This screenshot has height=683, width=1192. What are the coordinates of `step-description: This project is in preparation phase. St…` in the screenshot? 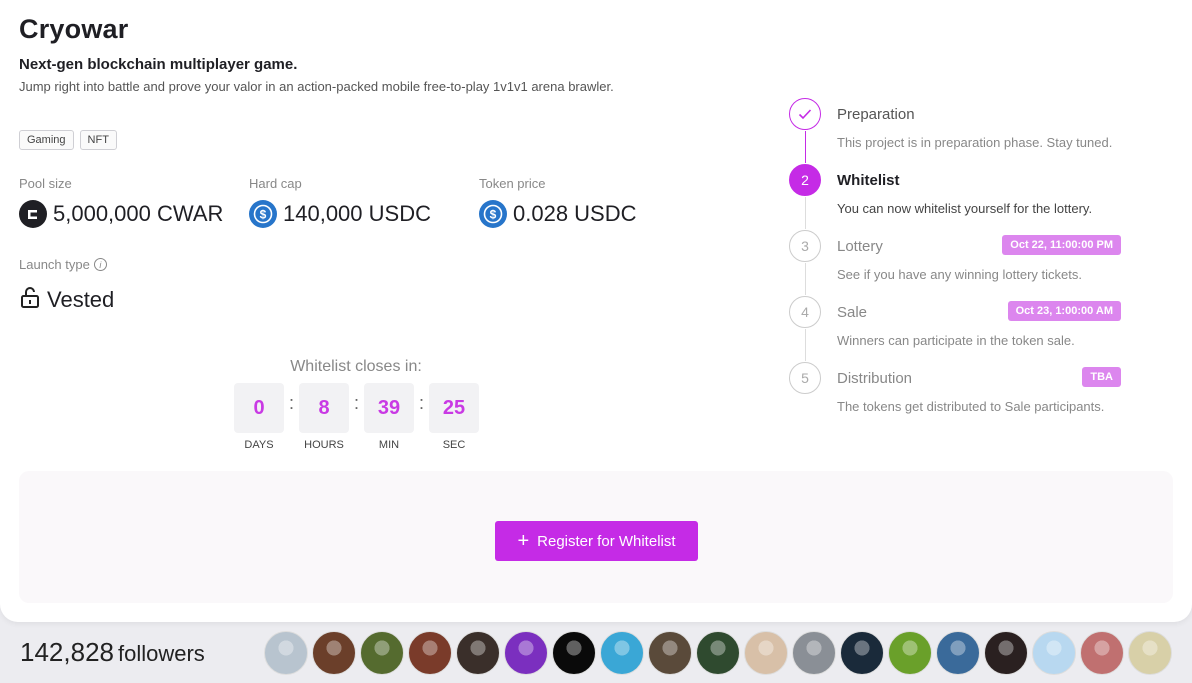 It's located at (975, 142).